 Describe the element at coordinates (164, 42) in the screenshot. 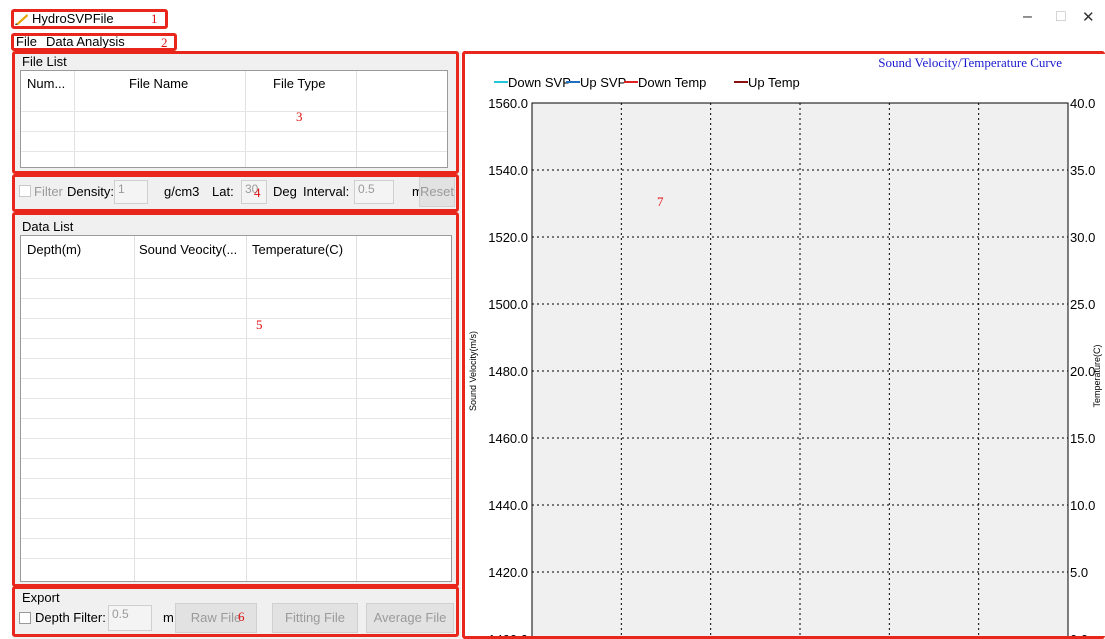

I see `annotation-label-2: 2` at that location.